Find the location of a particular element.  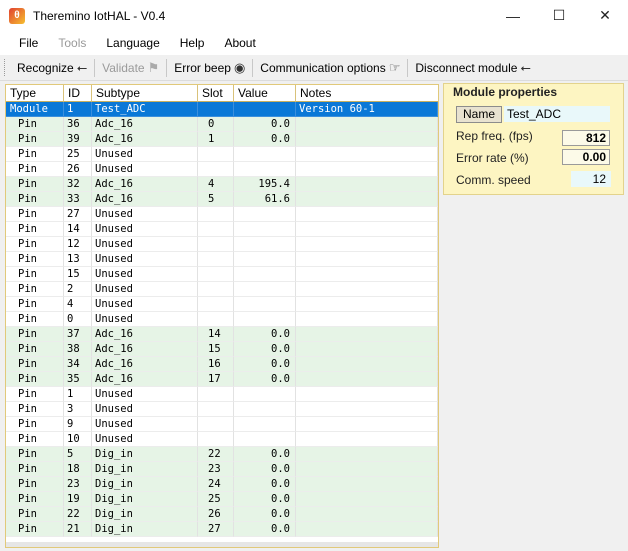

pin-row: Pin 27 Unused is located at coordinates (222, 214).